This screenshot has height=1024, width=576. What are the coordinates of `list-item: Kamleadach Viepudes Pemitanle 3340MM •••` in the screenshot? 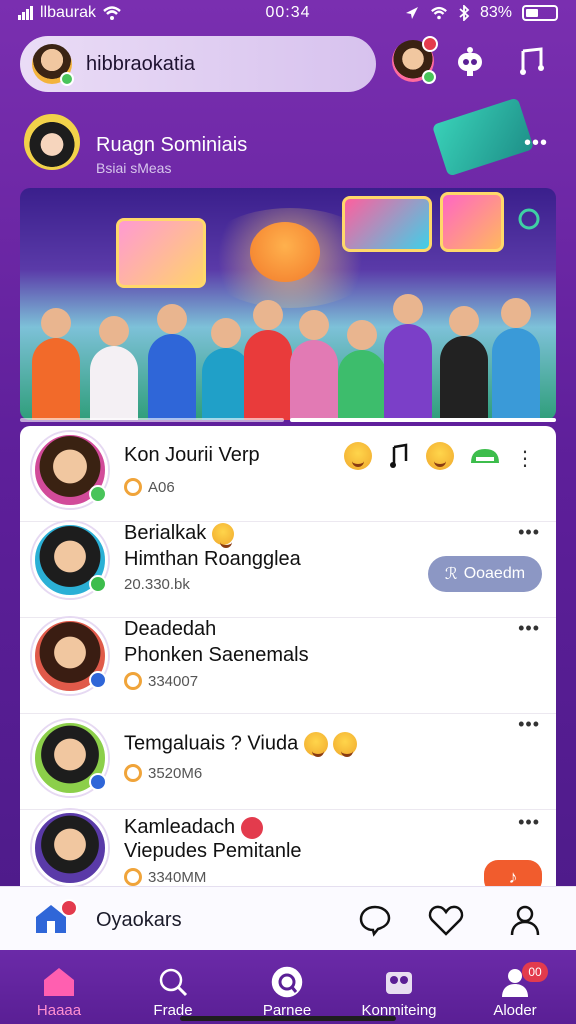 It's located at (288, 853).